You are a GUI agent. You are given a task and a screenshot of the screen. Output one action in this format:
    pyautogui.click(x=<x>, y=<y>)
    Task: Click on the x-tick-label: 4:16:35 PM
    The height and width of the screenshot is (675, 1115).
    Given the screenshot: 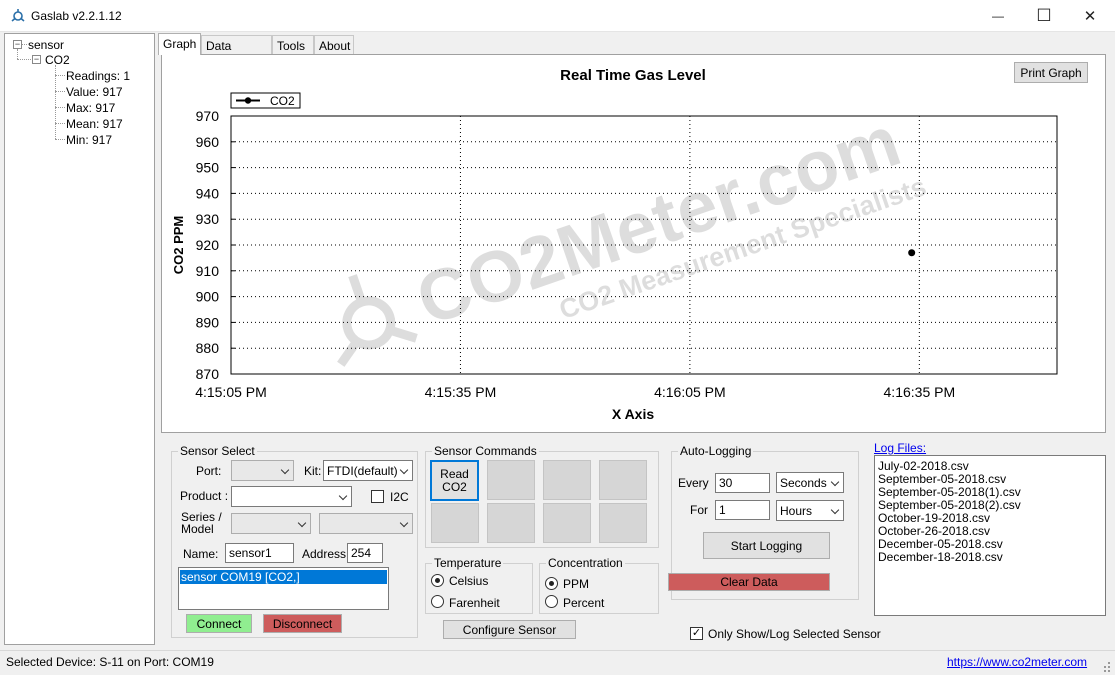 What is the action you would take?
    pyautogui.click(x=920, y=392)
    